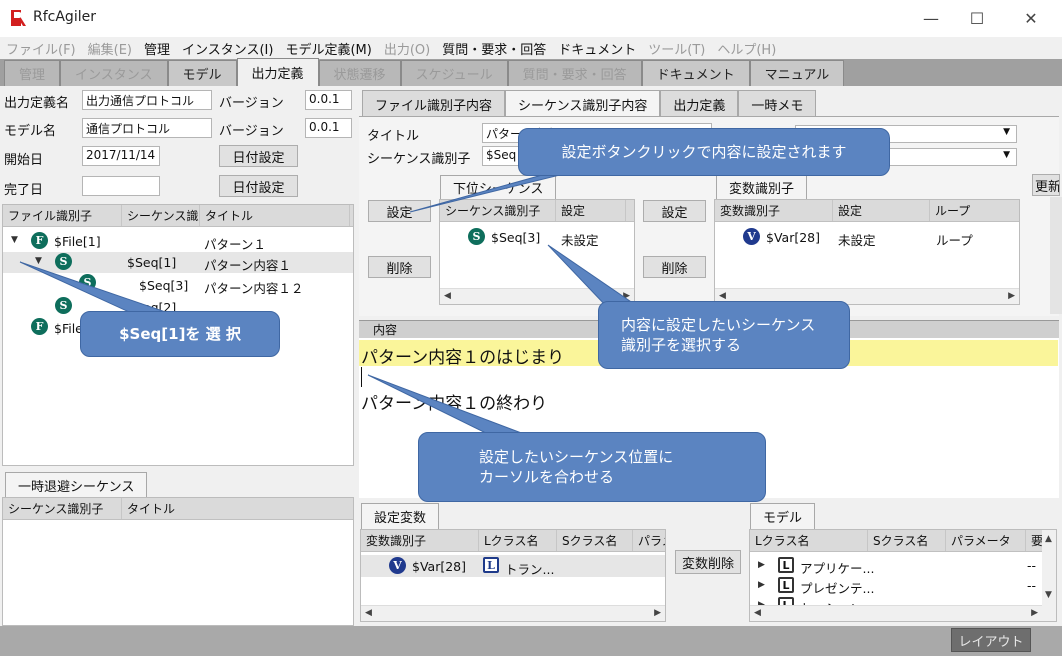  I want to click on set-vars-col-param: パラメ, so click(649, 540).